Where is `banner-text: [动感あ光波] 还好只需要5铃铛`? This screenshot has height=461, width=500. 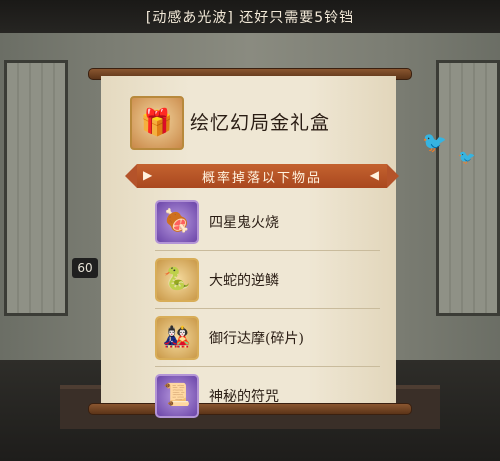
banner-text: [动感あ光波] 还好只需要5铃铛 is located at coordinates (250, 17).